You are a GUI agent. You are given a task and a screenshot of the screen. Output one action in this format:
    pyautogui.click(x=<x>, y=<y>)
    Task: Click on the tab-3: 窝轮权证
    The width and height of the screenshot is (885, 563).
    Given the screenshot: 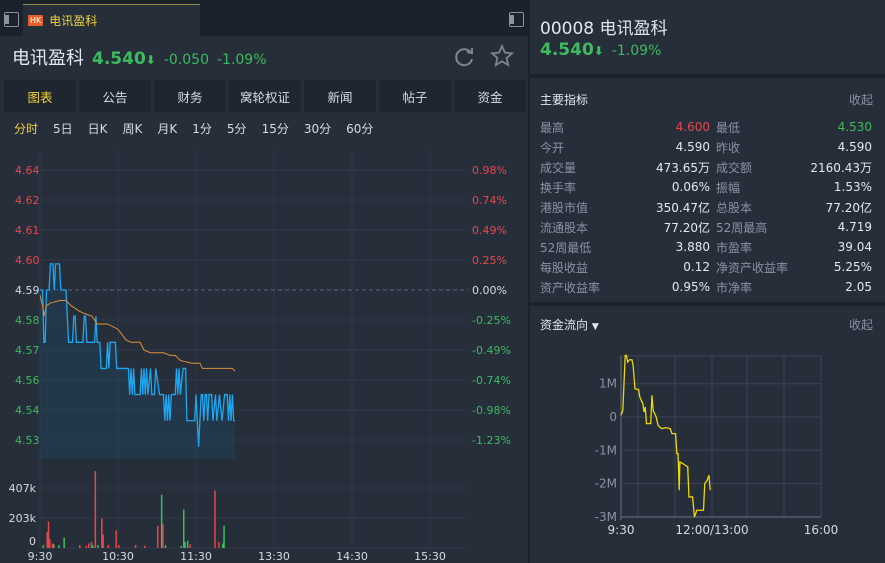 What is the action you would take?
    pyautogui.click(x=265, y=96)
    